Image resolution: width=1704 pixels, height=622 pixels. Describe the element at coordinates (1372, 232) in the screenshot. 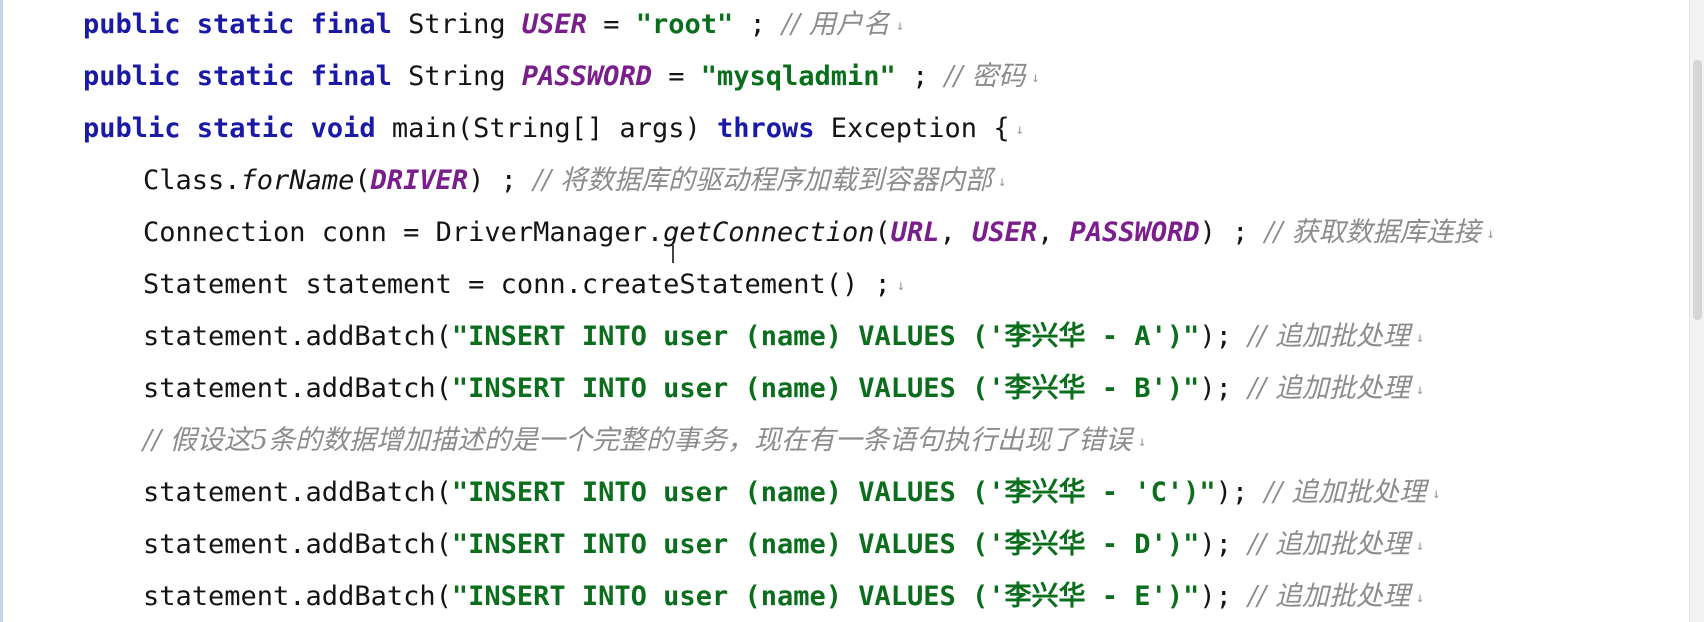

I see `code-comment: // 获取数据库连接` at that location.